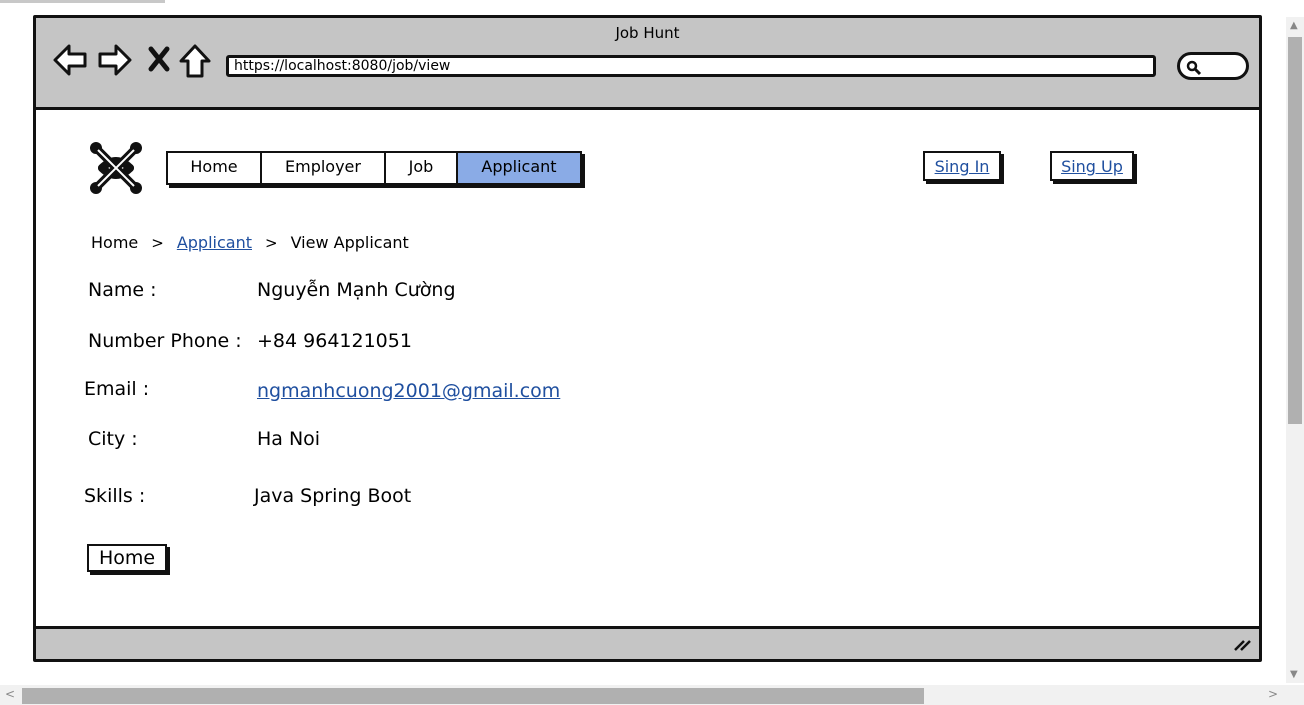  I want to click on breadcrumb-current: View Applicant, so click(349, 242).